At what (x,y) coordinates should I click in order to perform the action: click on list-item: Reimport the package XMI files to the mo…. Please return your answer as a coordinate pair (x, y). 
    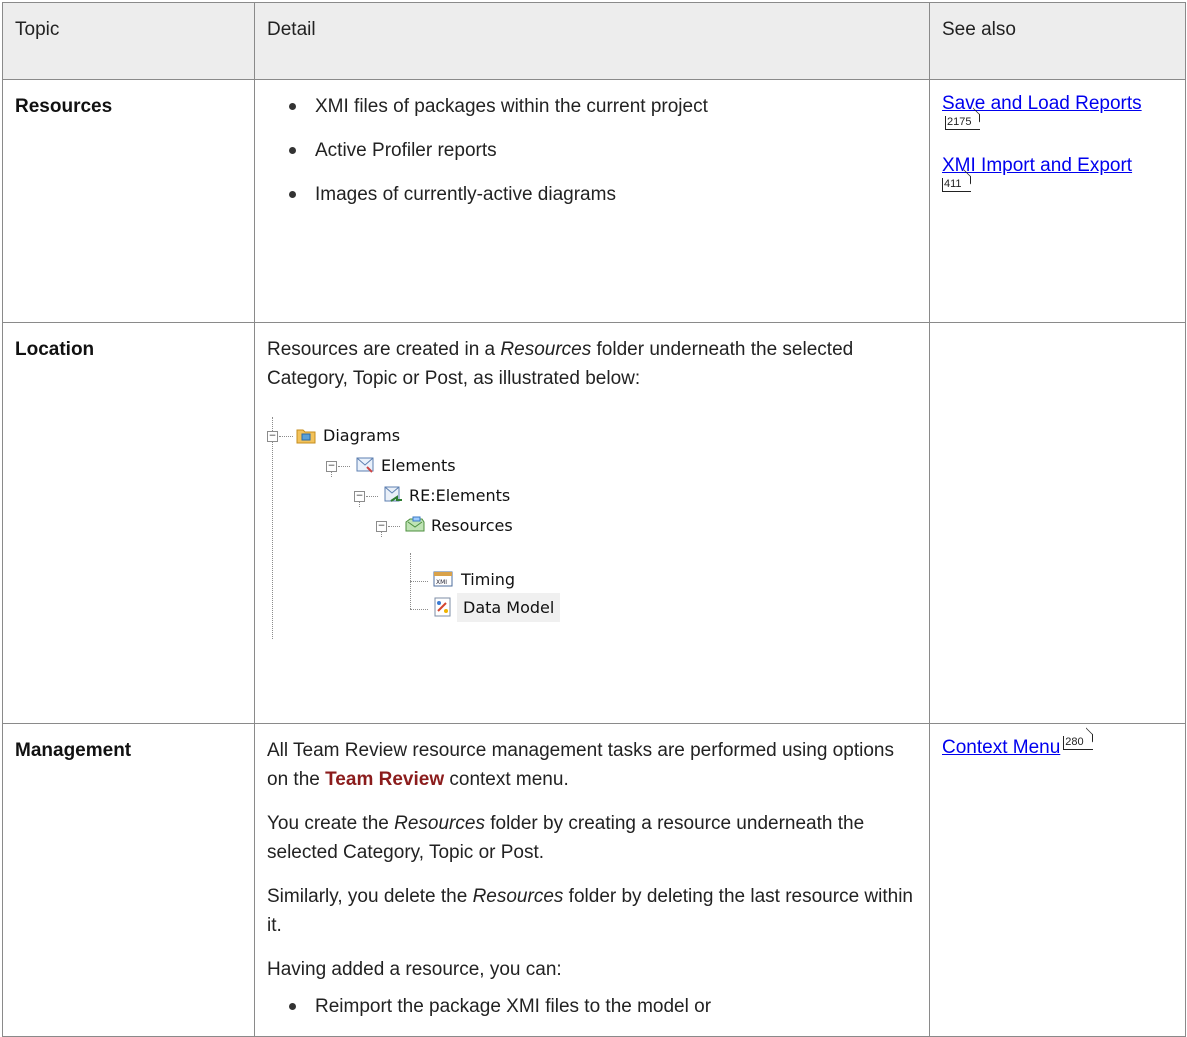
    Looking at the image, I should click on (604, 1006).